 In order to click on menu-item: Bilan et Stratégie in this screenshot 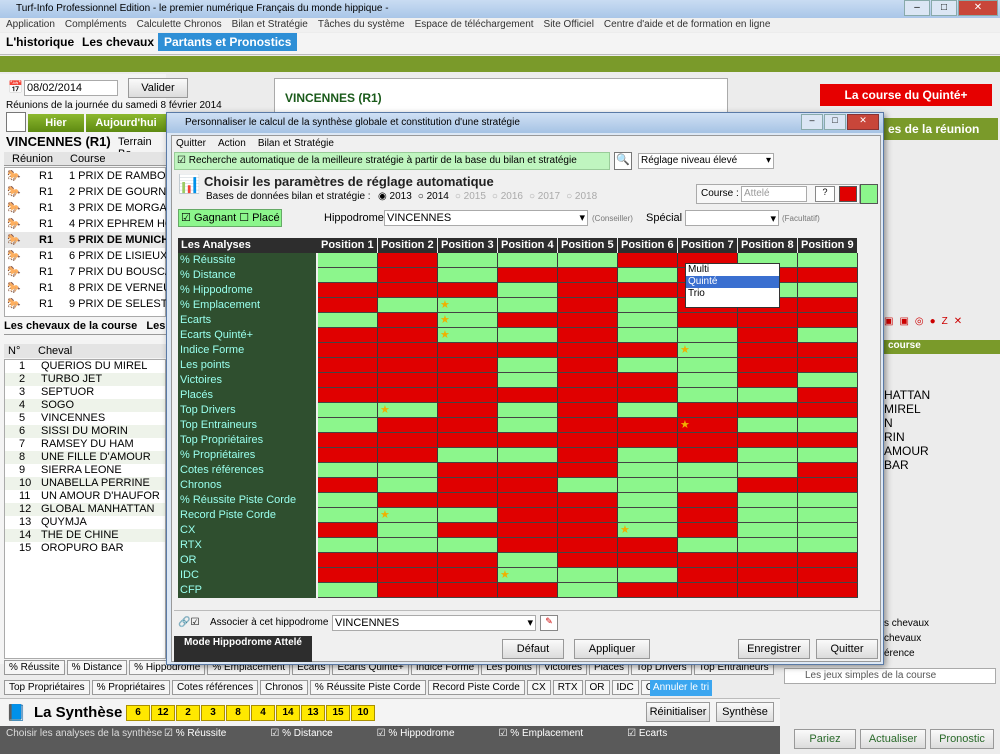, I will do `click(270, 25)`.